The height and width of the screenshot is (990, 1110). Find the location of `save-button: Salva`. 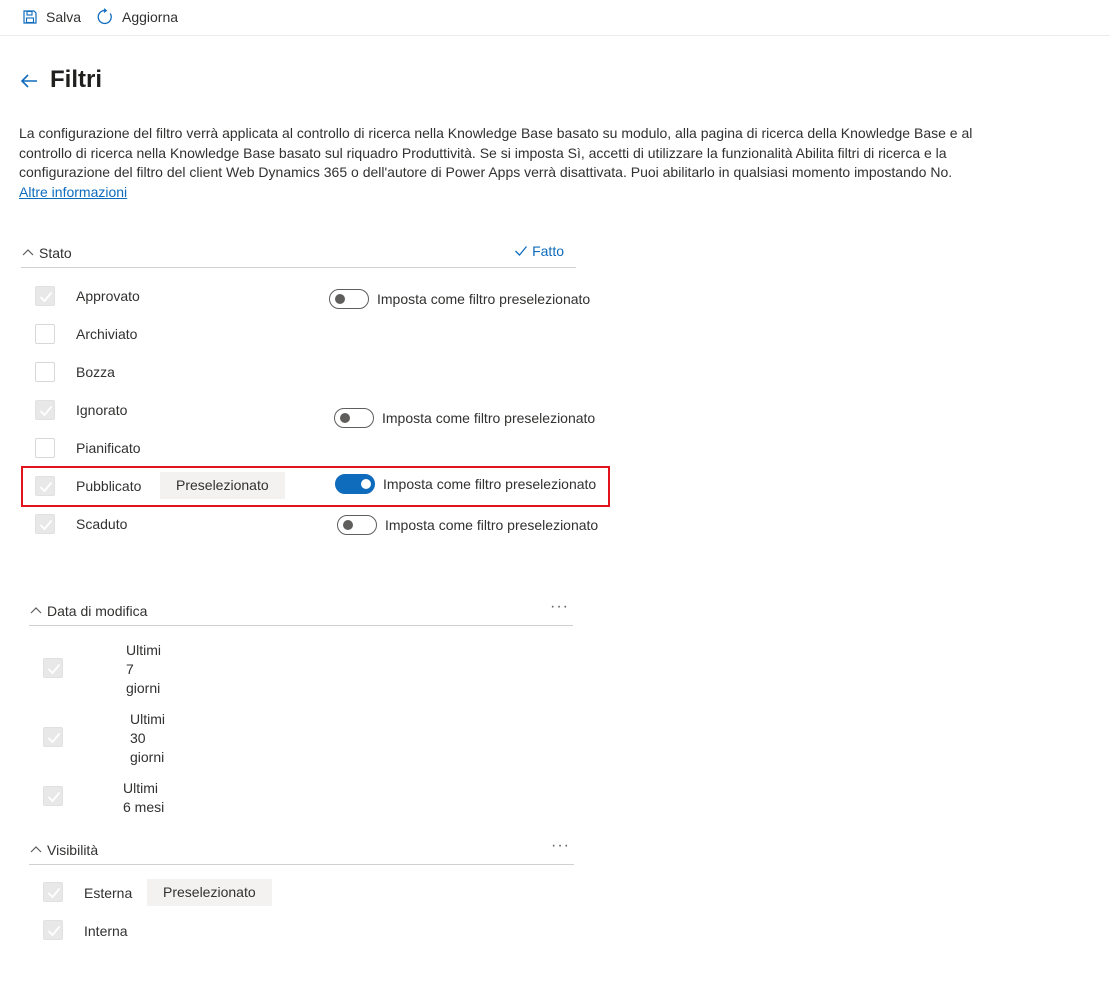

save-button: Salva is located at coordinates (51, 17).